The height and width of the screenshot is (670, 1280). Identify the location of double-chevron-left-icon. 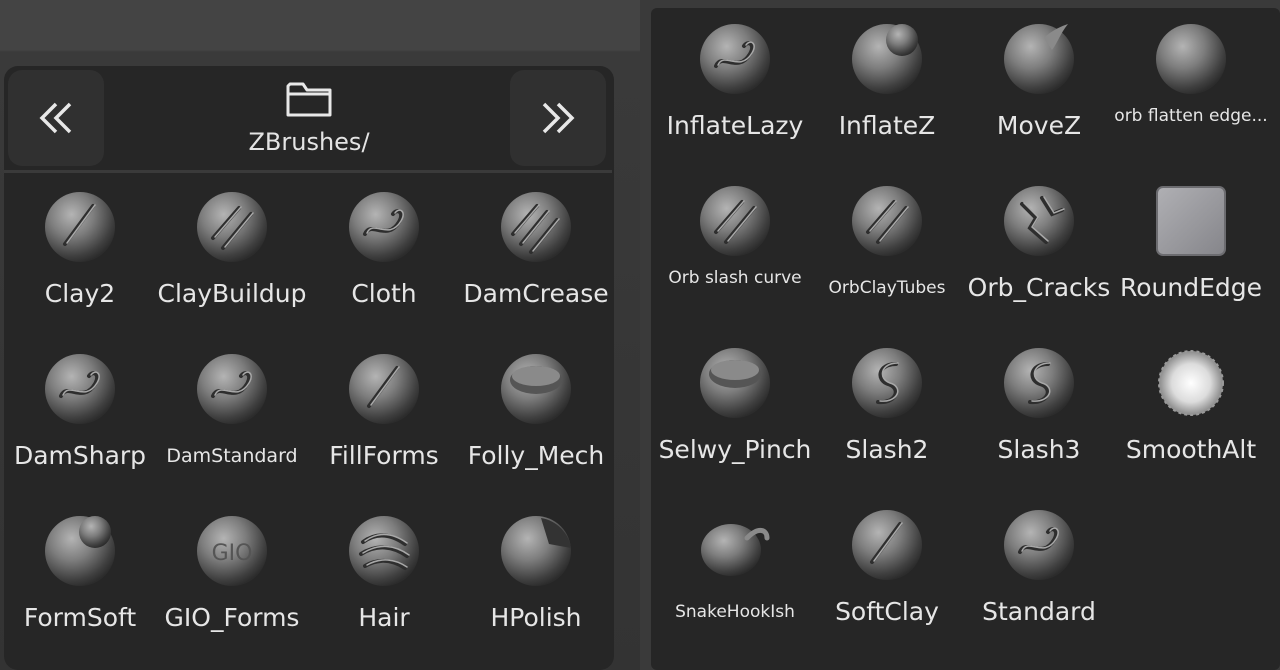
(55, 118).